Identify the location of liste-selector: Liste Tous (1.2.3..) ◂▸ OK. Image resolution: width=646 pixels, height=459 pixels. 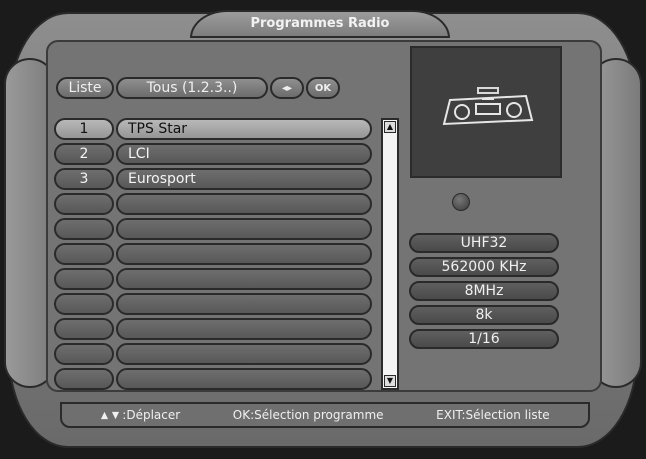
(198, 88).